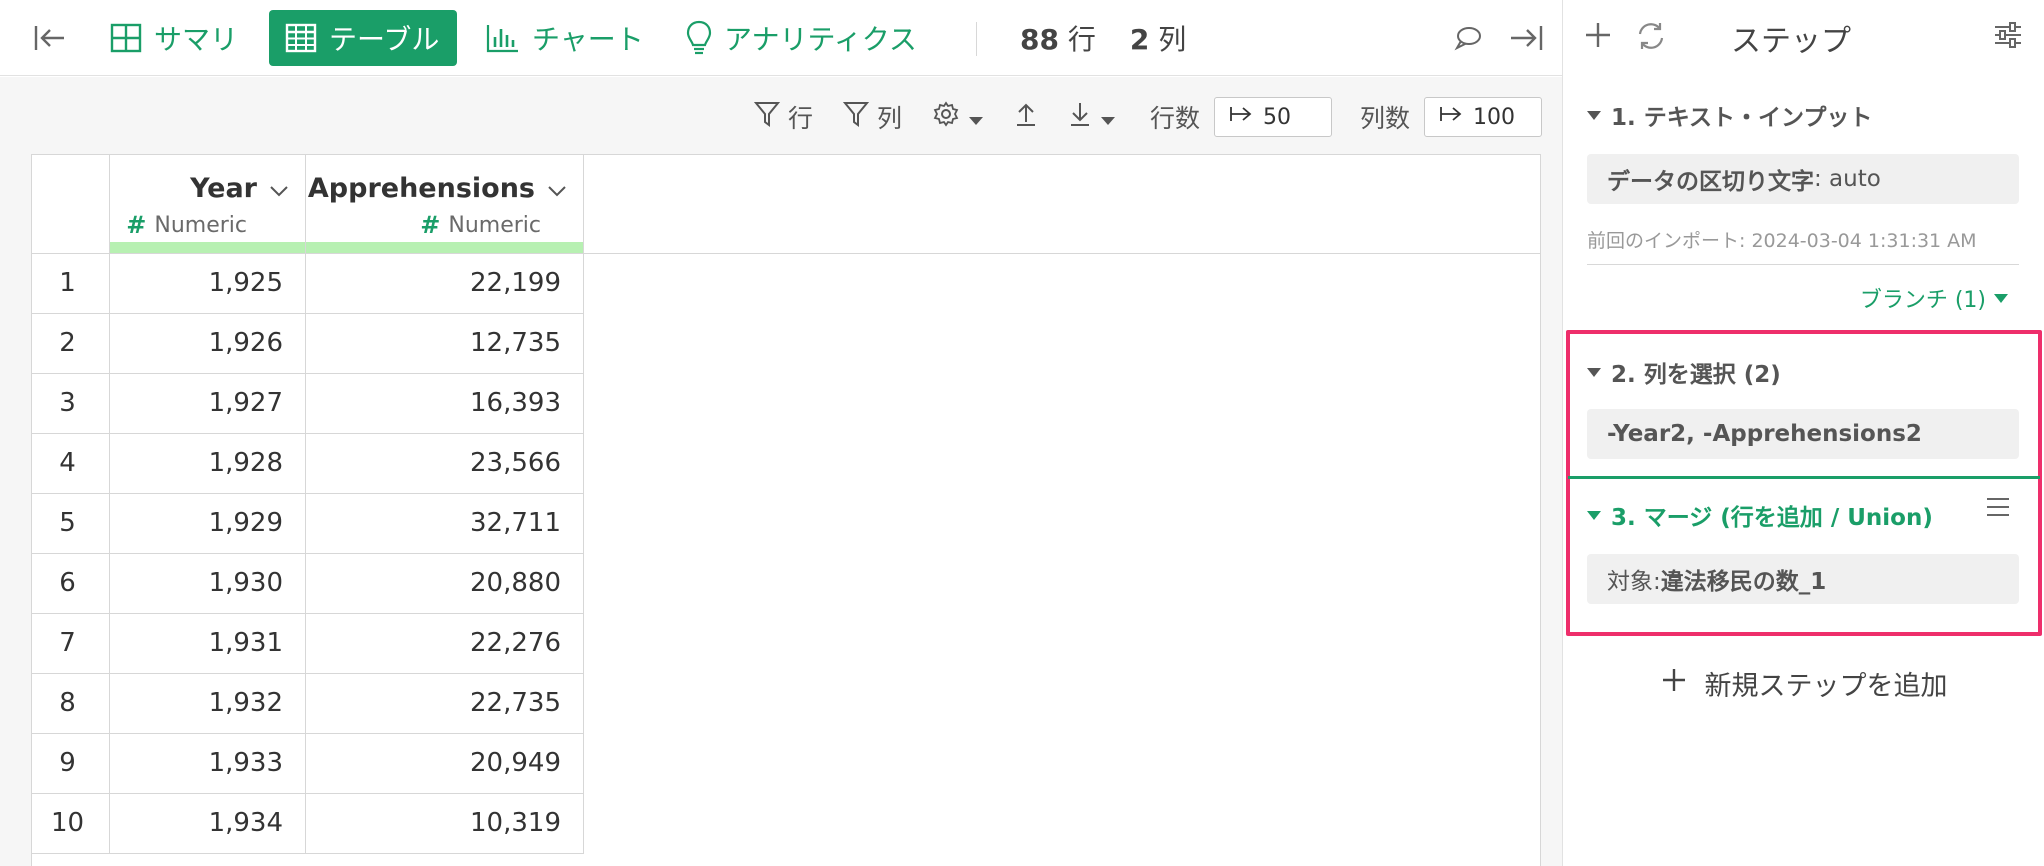 This screenshot has width=2044, height=866. I want to click on year-cell: 1,927, so click(208, 403).